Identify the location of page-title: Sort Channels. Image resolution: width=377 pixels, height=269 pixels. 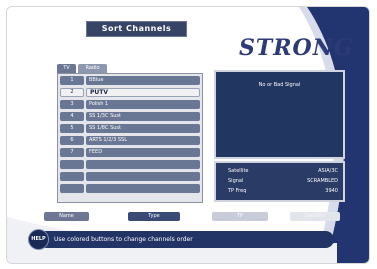
(136, 29).